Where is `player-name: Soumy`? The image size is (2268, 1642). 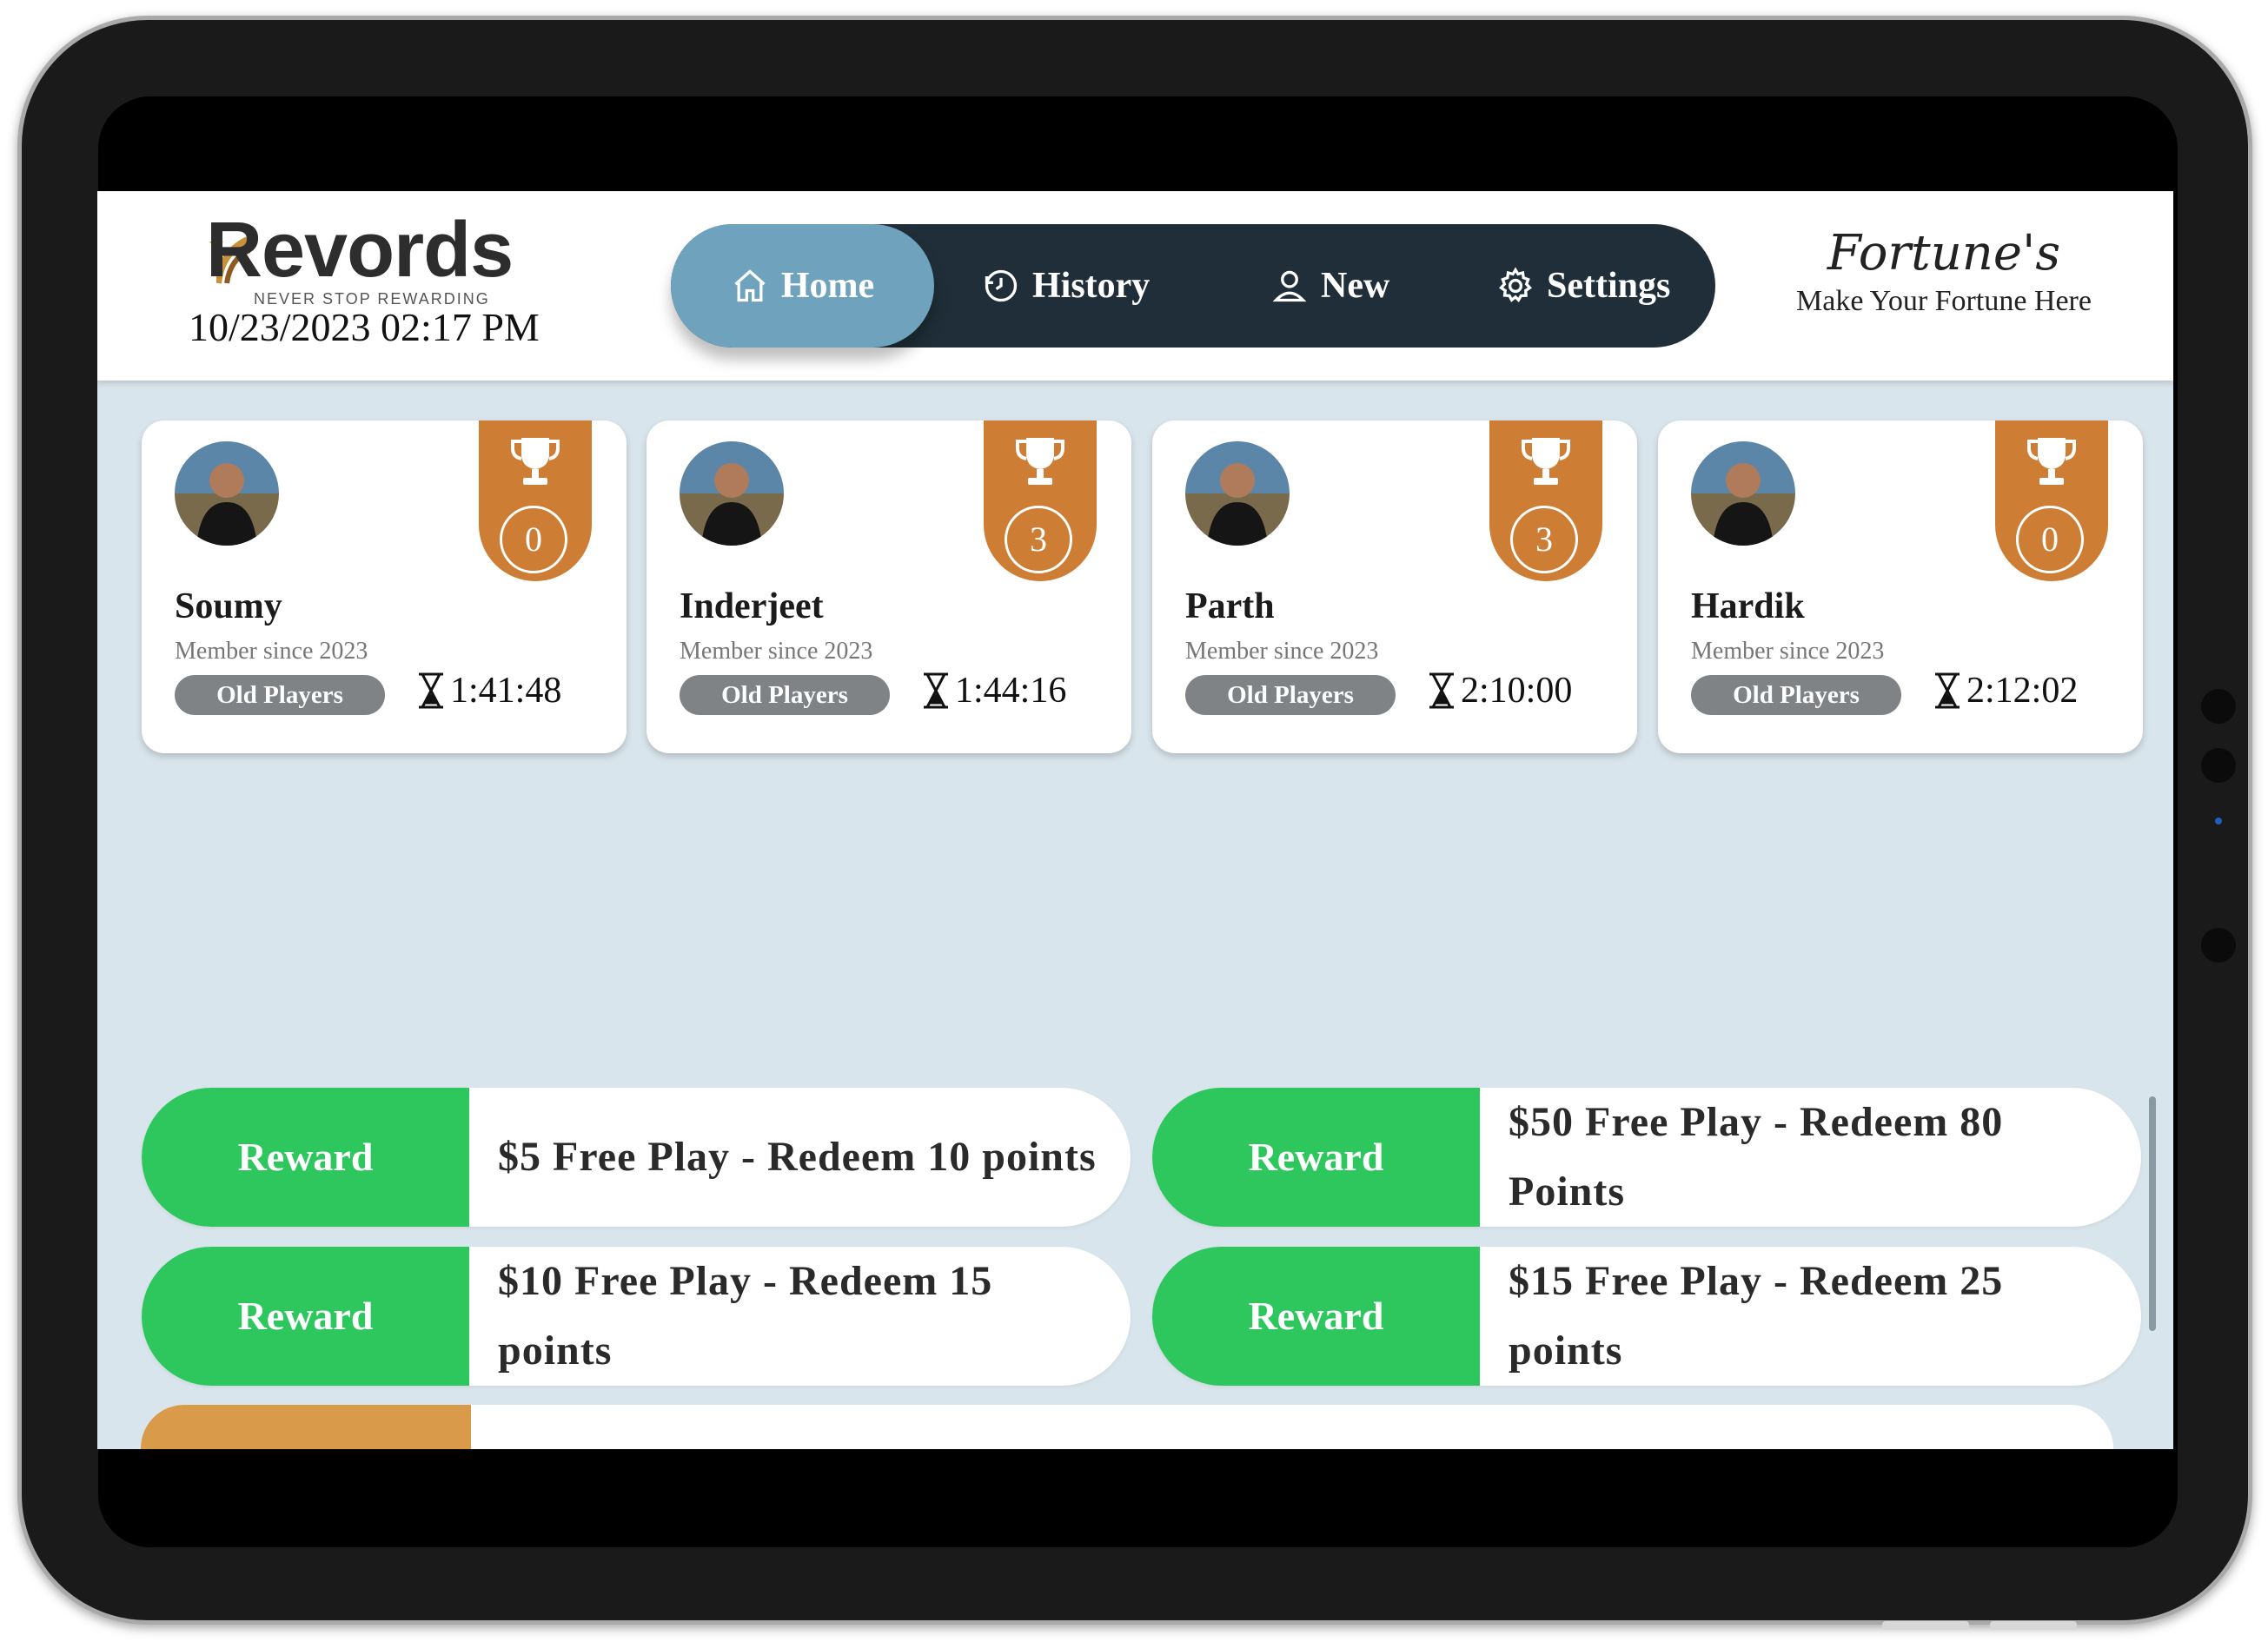
player-name: Soumy is located at coordinates (228, 606).